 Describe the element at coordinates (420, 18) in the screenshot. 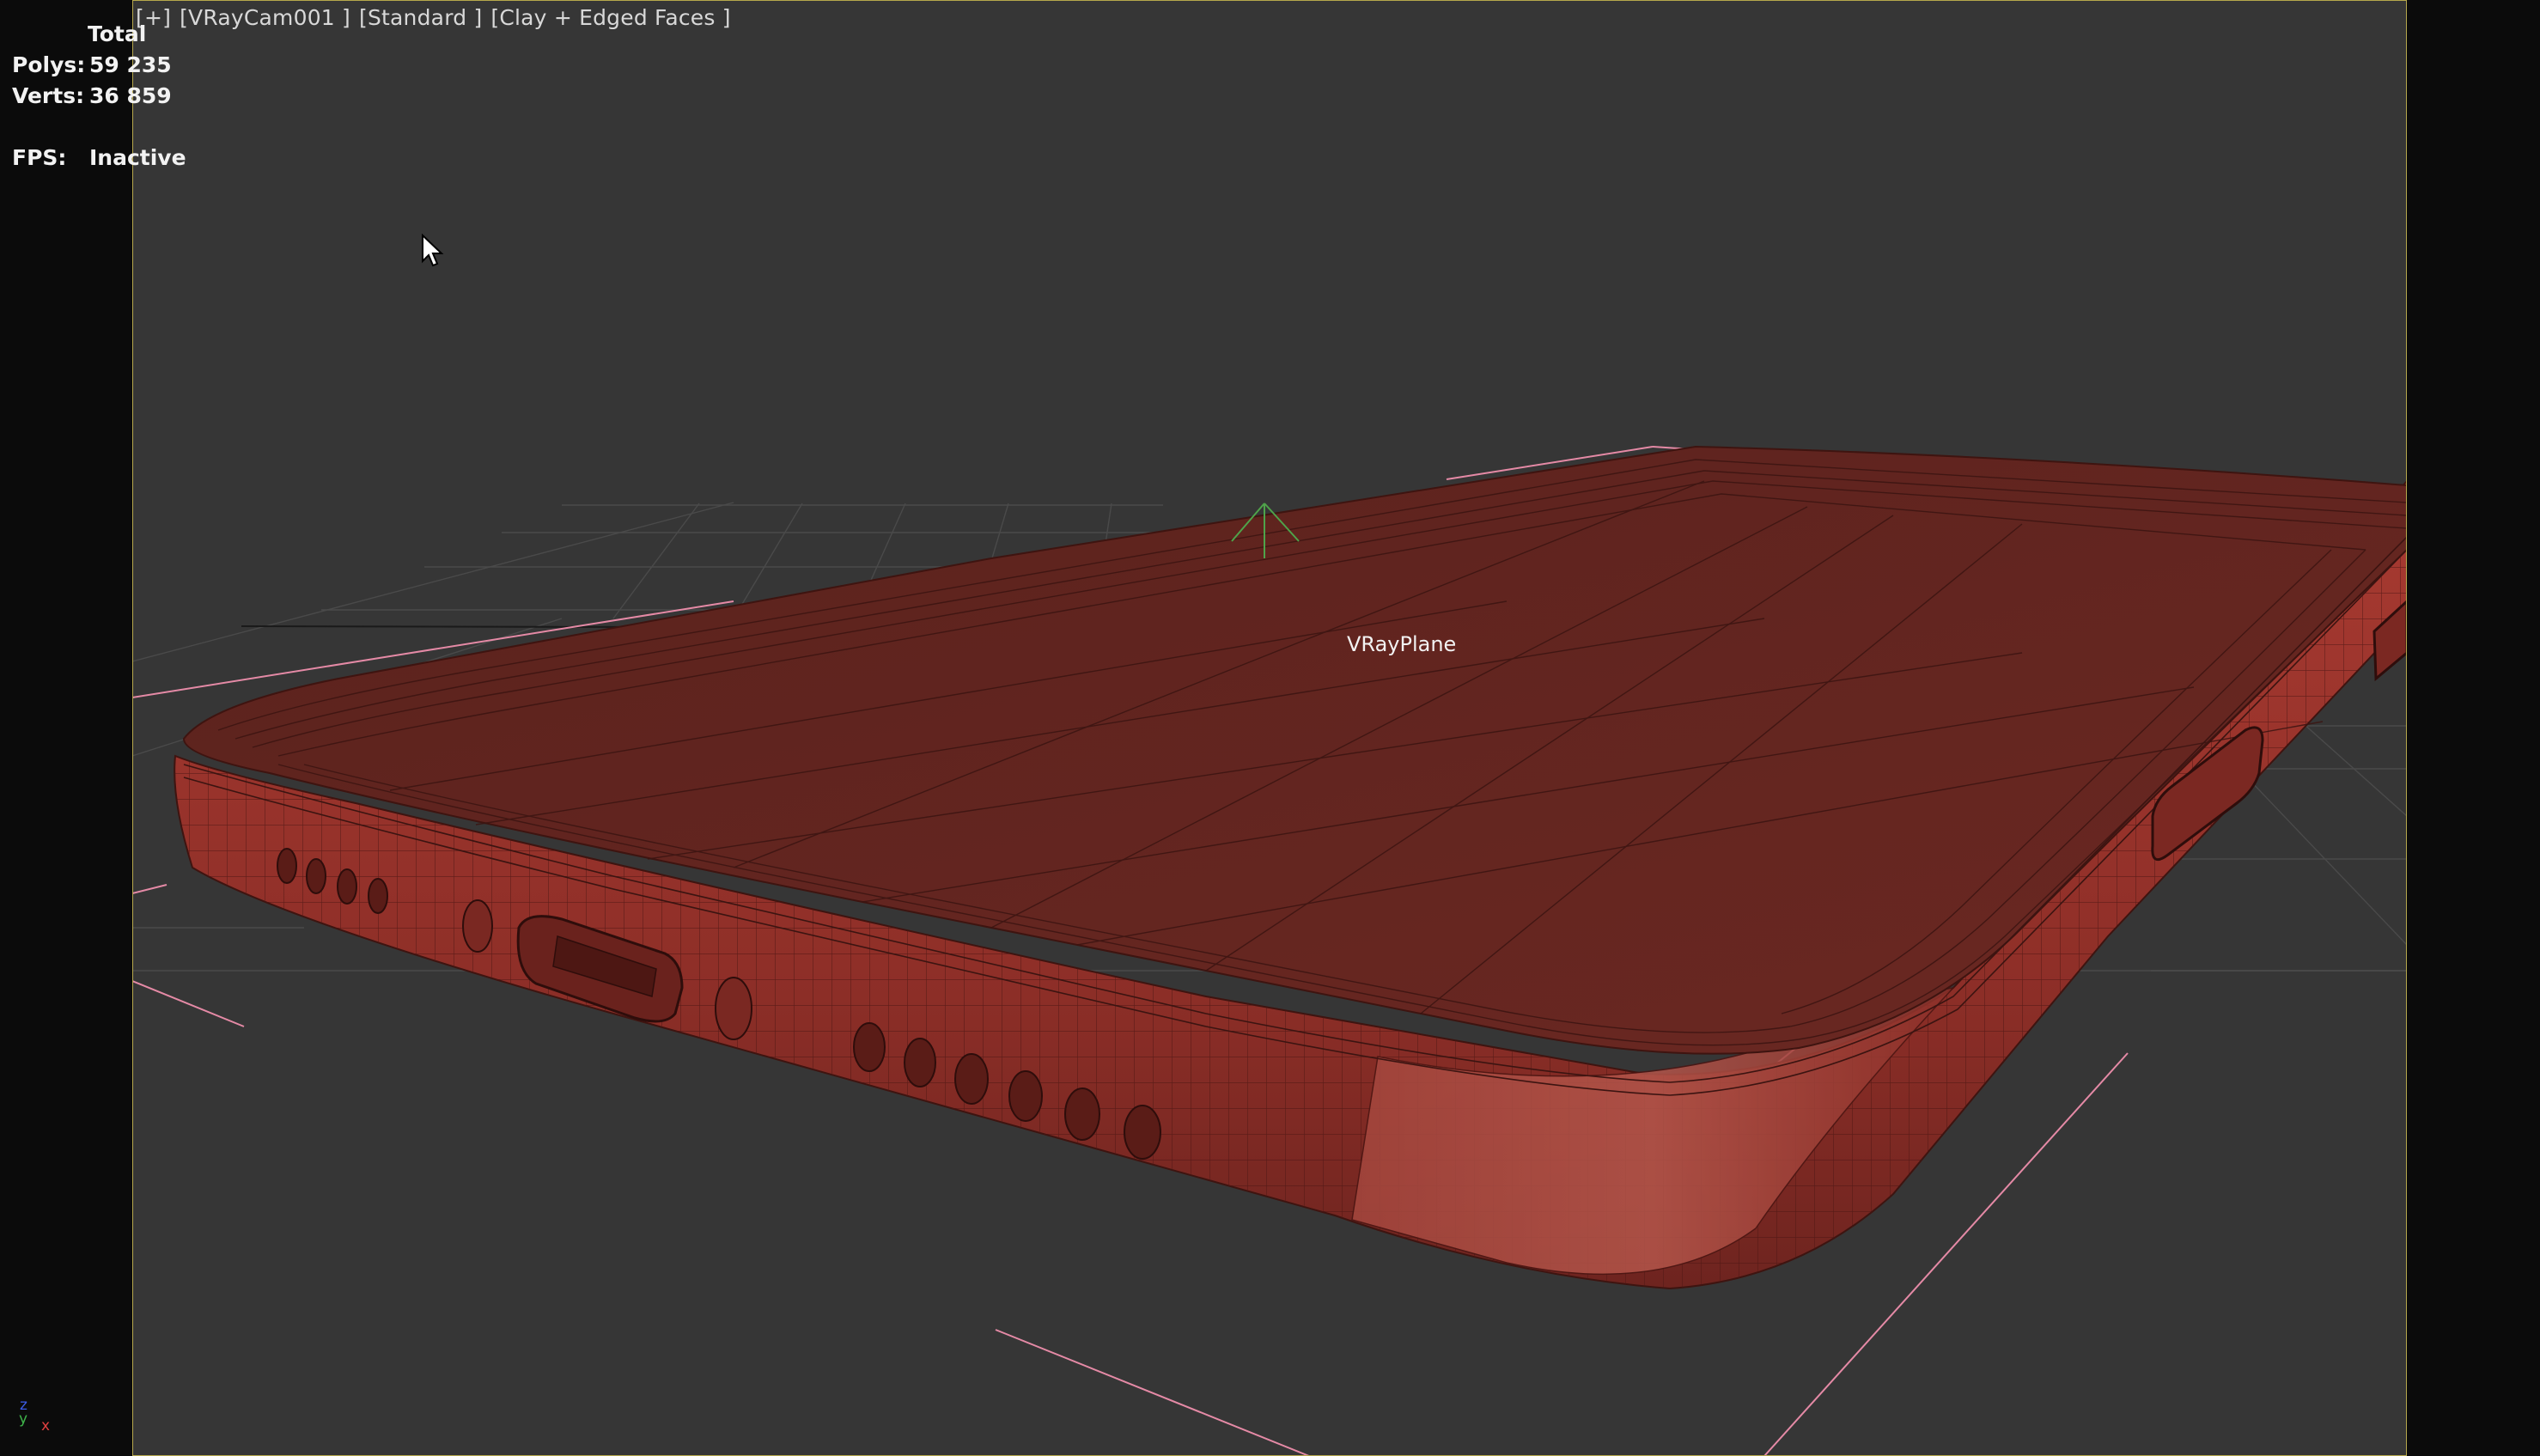

I see `viewport-shading-standard: [Standard ]` at that location.